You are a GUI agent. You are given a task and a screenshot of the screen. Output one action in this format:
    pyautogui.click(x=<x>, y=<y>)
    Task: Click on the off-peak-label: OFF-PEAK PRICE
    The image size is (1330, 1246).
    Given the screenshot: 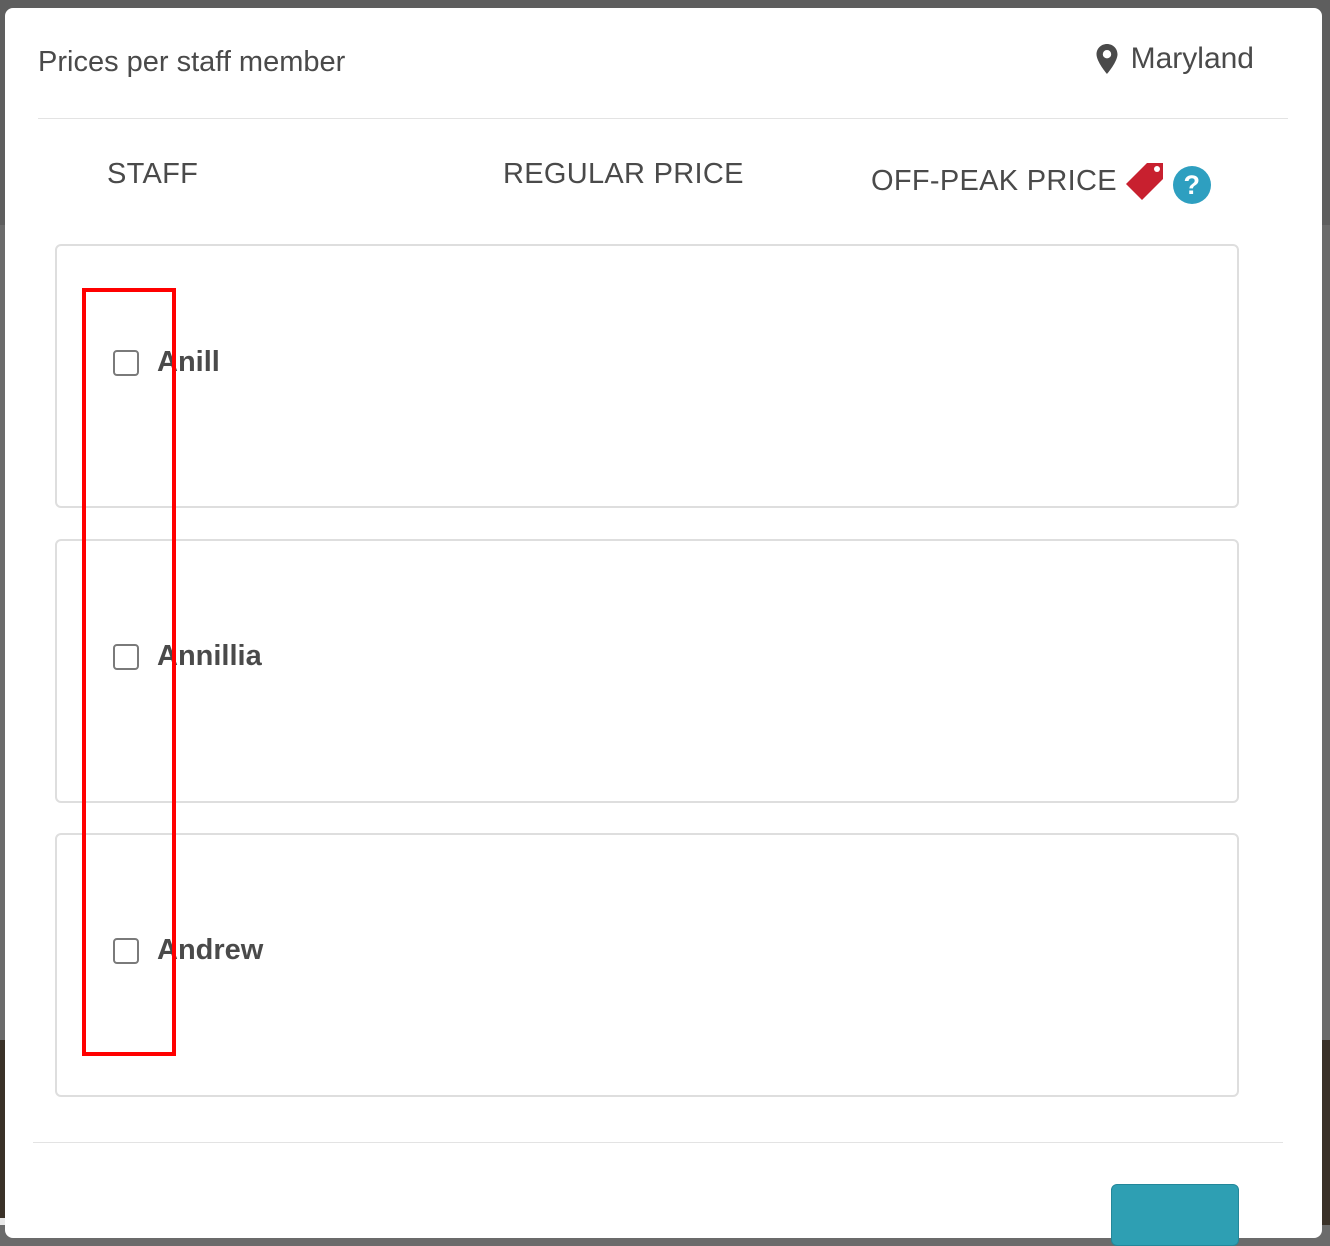 What is the action you would take?
    pyautogui.click(x=994, y=180)
    